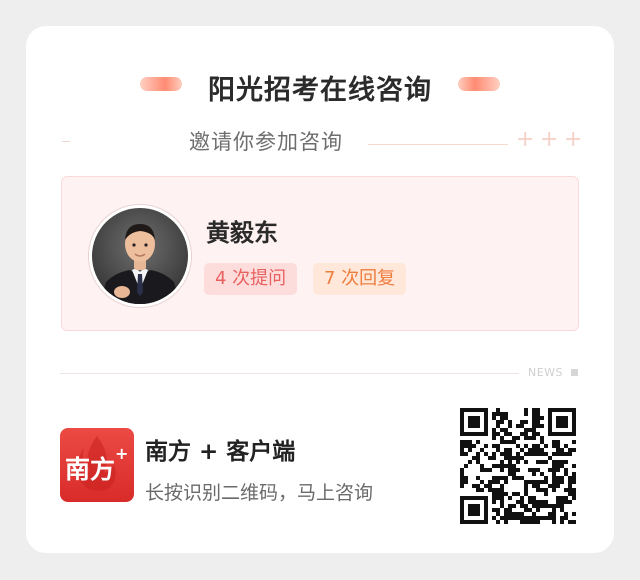 Image resolution: width=640 pixels, height=580 pixels. Describe the element at coordinates (242, 233) in the screenshot. I see `consultant-name: 黄毅东` at that location.